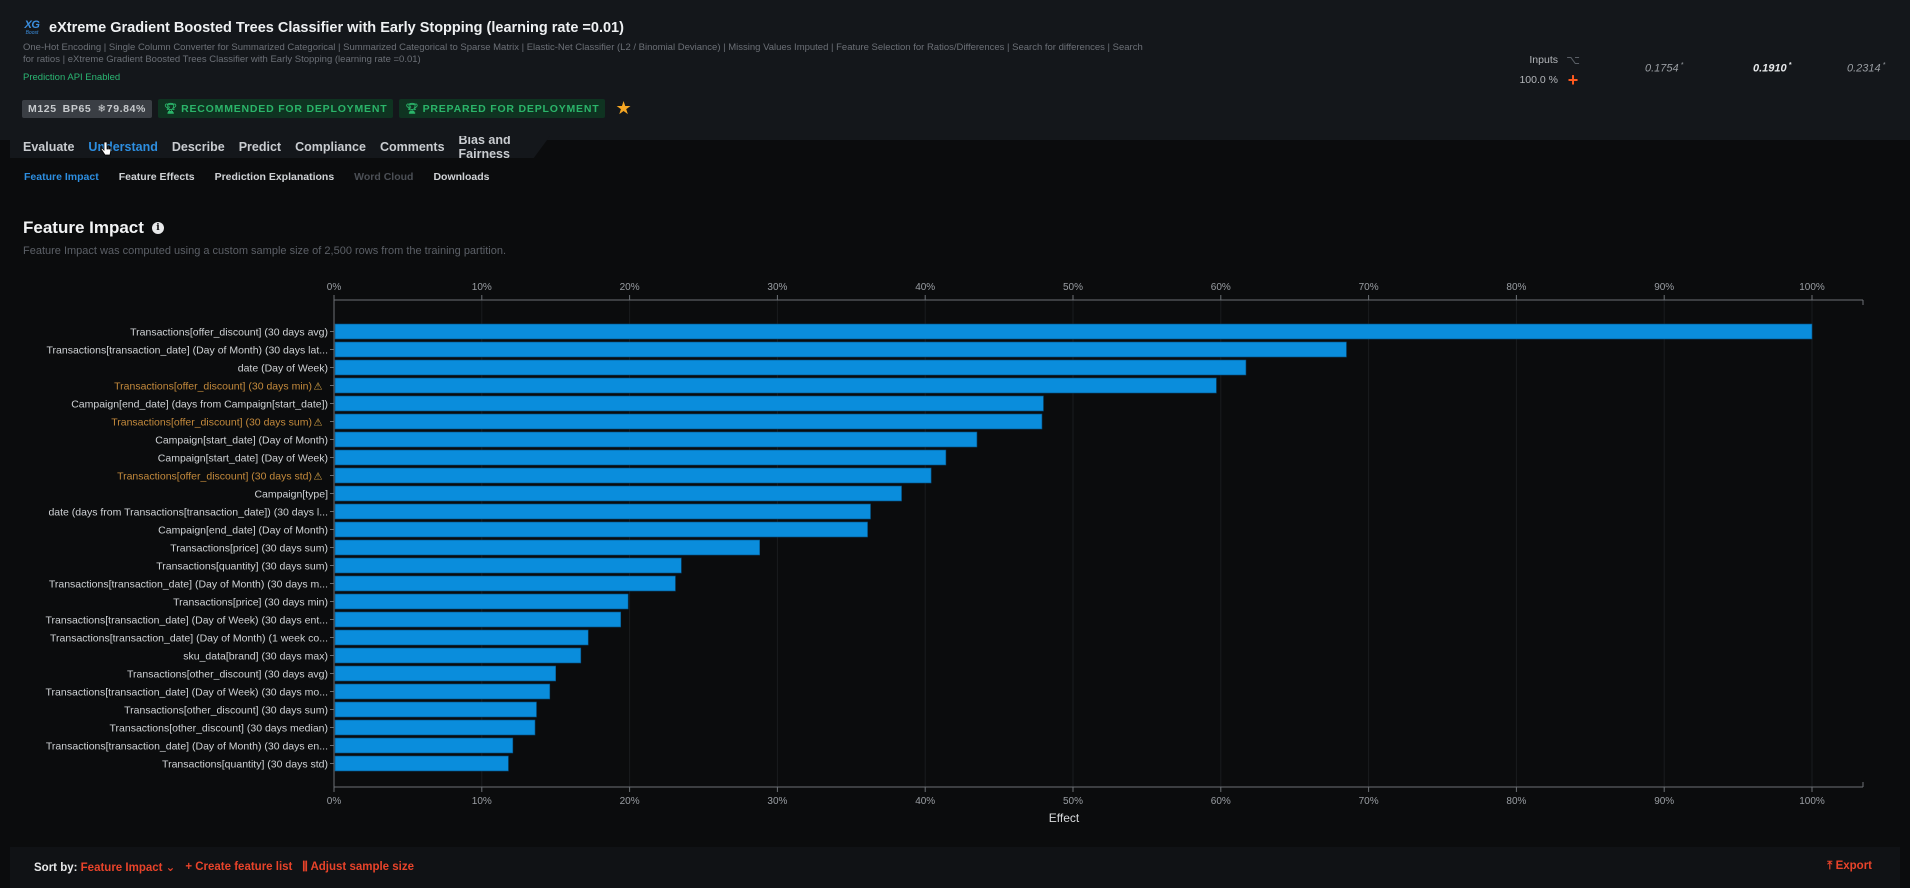 The width and height of the screenshot is (1910, 888). Describe the element at coordinates (157, 177) in the screenshot. I see `subtab-feature-effects: Feature Effects` at that location.